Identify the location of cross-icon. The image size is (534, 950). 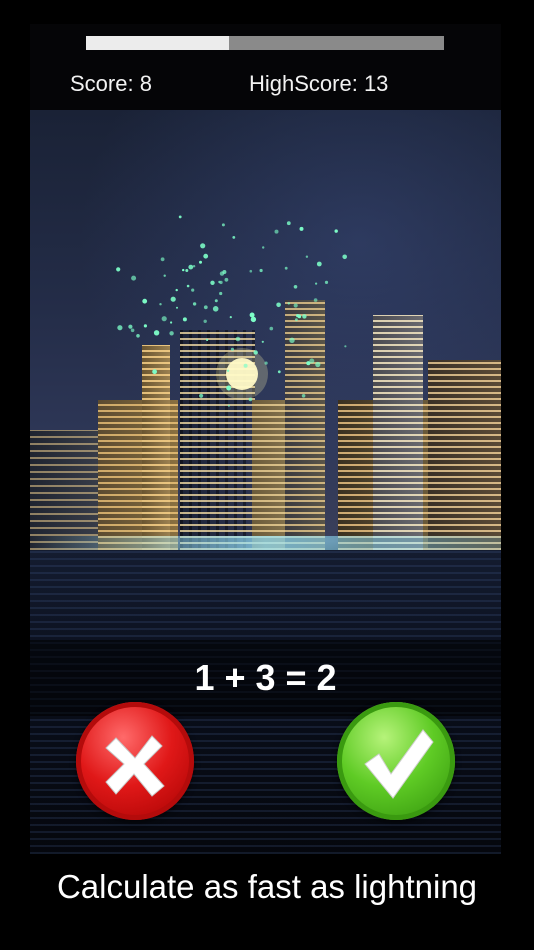
(135, 766).